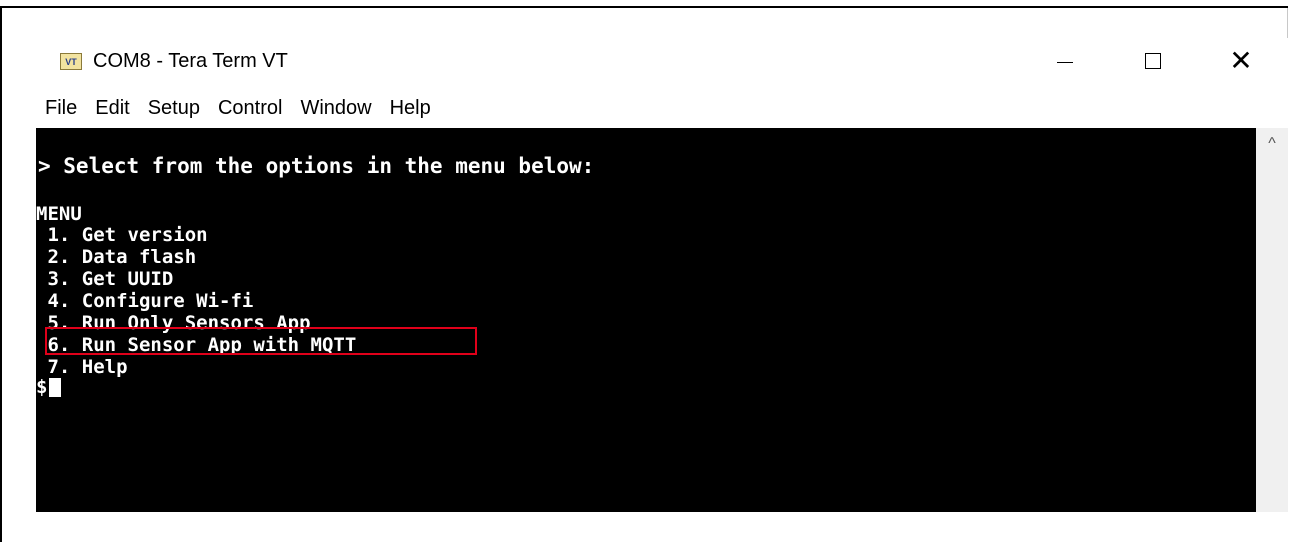 Image resolution: width=1290 pixels, height=543 pixels. Describe the element at coordinates (42, 387) in the screenshot. I see `shell-prompt-symbol: $` at that location.